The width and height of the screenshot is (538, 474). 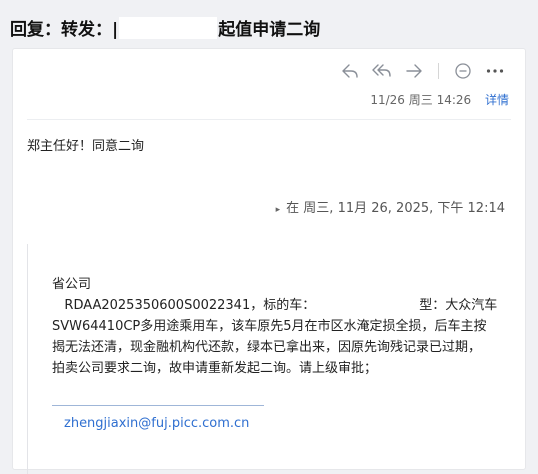 I want to click on quote-line-part: 型：大众汽车, so click(x=458, y=305).